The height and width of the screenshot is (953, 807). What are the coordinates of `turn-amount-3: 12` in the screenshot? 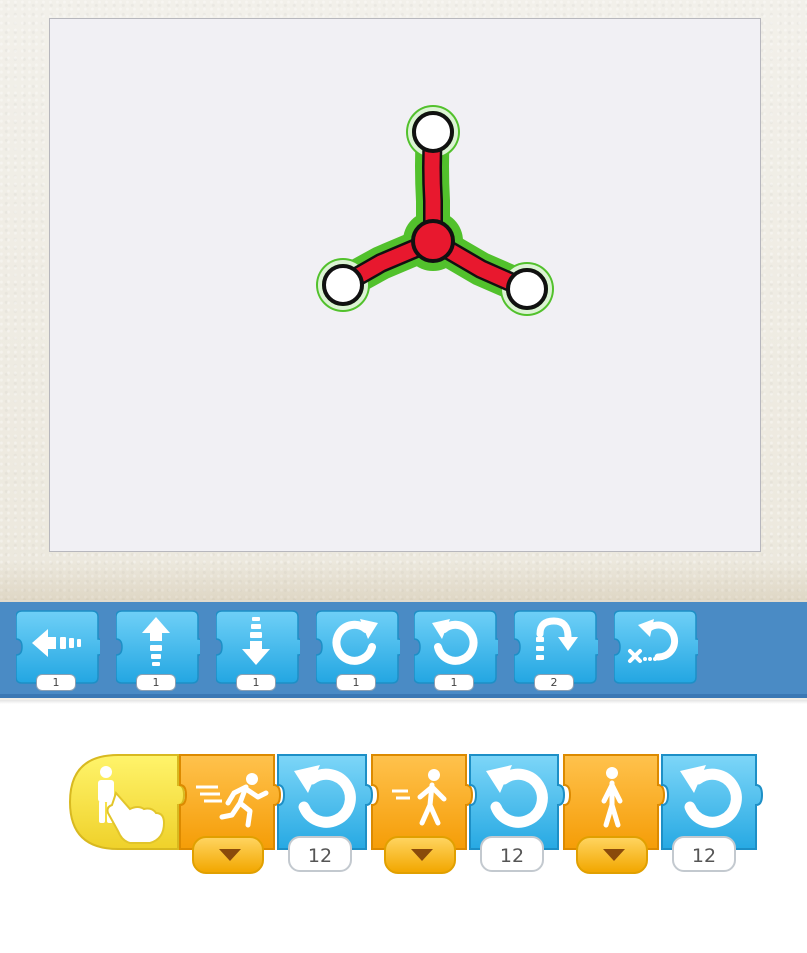 It's located at (704, 854).